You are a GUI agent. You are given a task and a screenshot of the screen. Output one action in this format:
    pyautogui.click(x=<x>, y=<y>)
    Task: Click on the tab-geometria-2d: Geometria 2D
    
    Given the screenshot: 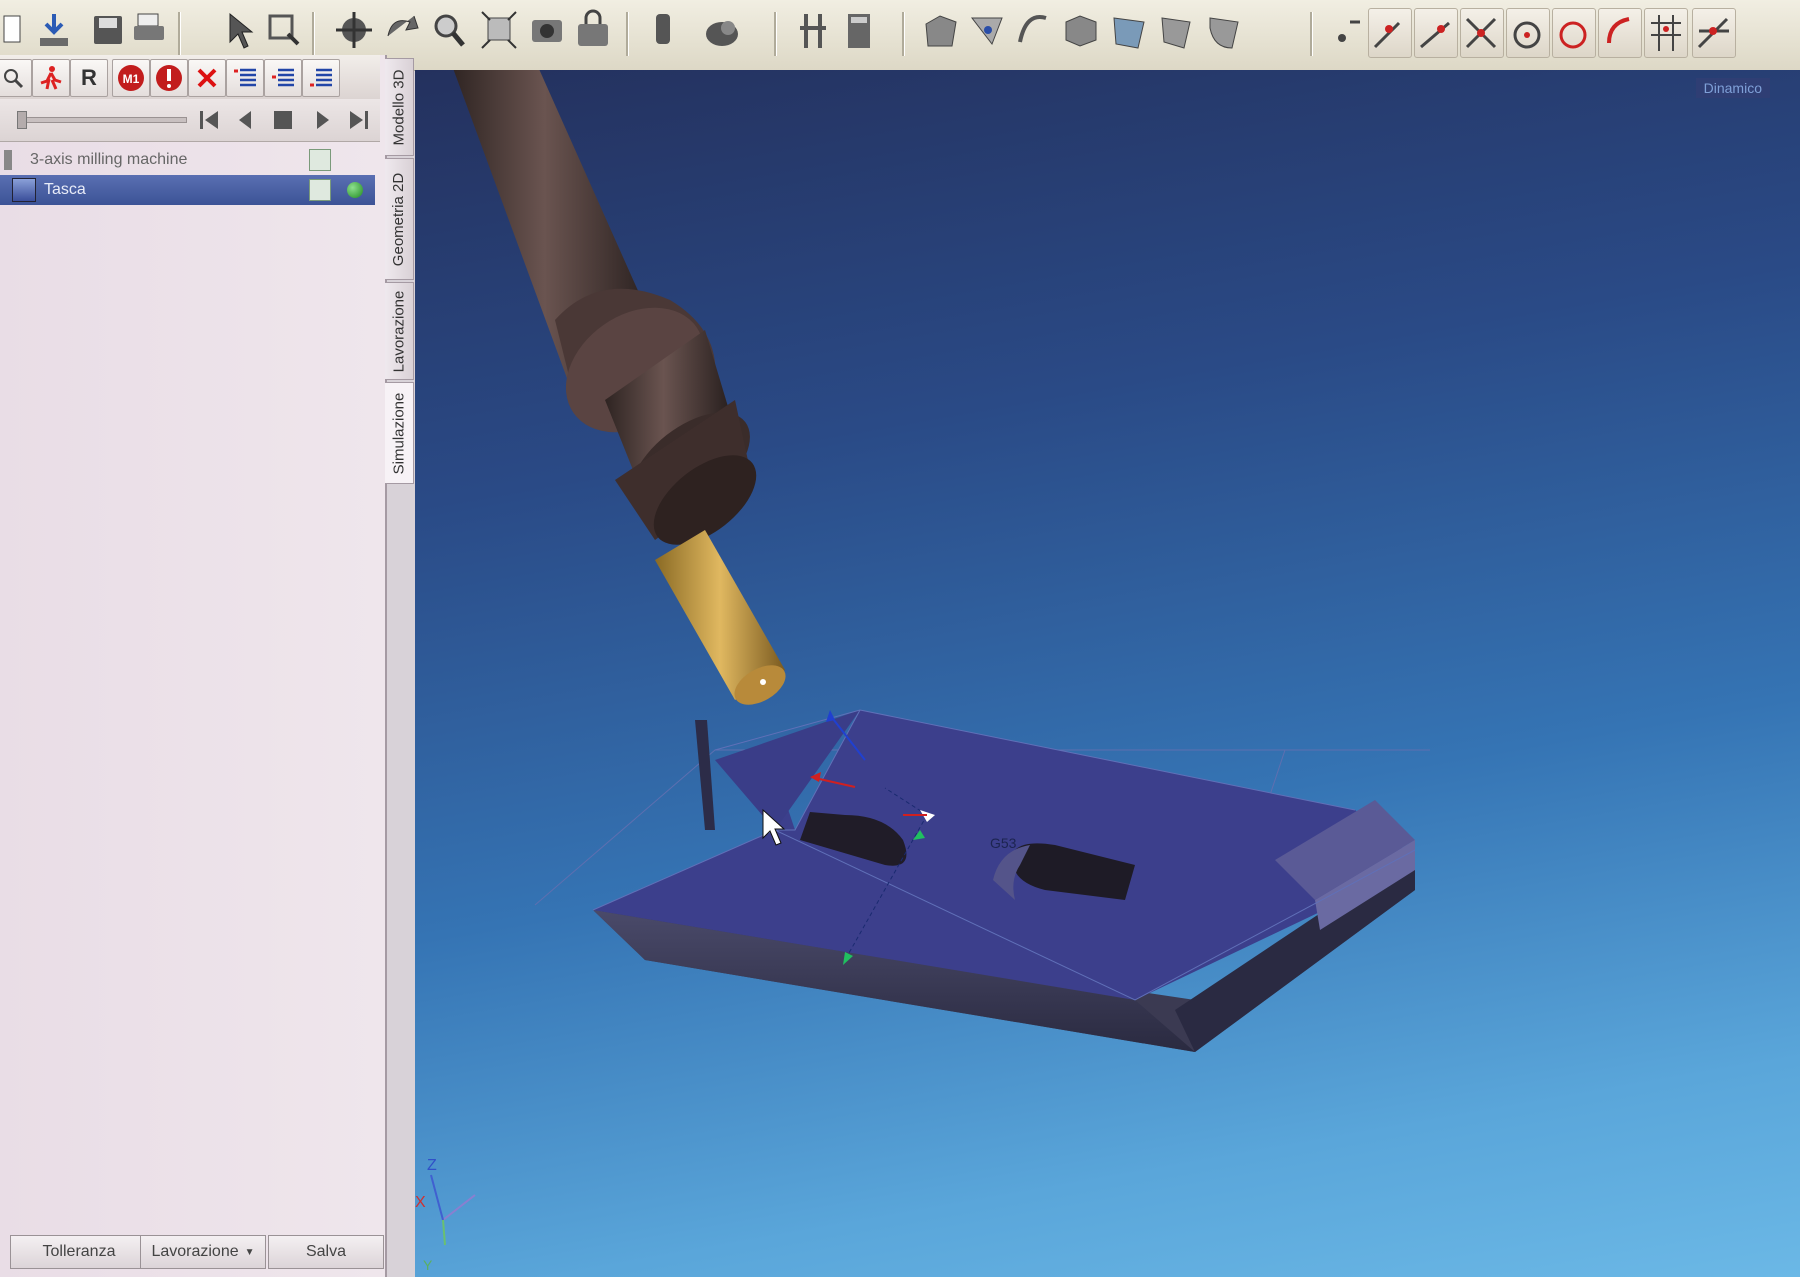 What is the action you would take?
    pyautogui.click(x=399, y=219)
    